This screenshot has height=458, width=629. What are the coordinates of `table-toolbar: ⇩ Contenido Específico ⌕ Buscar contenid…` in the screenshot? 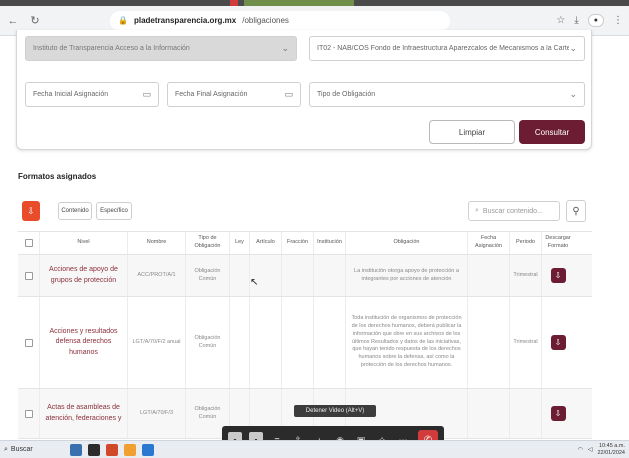 It's located at (305, 211).